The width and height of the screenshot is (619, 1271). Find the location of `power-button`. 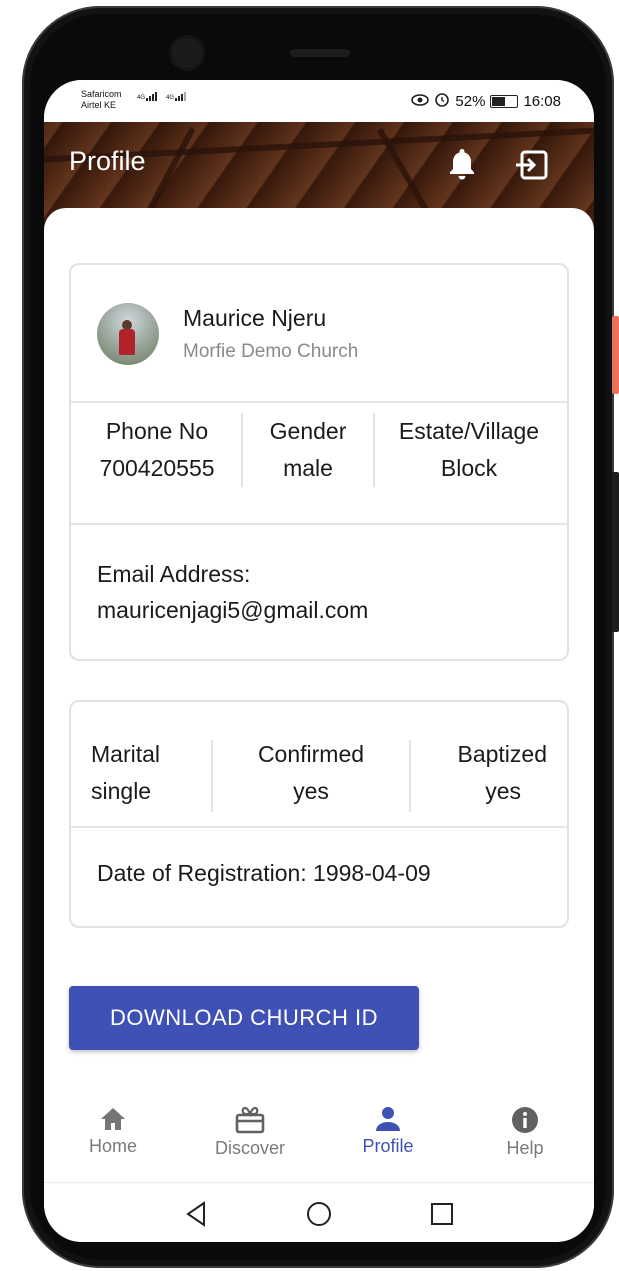

power-button is located at coordinates (615, 552).